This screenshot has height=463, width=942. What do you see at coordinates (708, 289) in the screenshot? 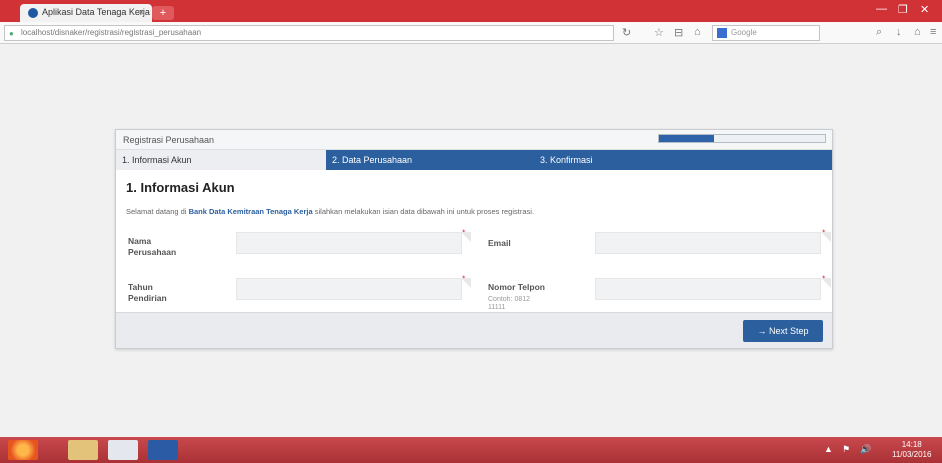
I see `phone-input` at bounding box center [708, 289].